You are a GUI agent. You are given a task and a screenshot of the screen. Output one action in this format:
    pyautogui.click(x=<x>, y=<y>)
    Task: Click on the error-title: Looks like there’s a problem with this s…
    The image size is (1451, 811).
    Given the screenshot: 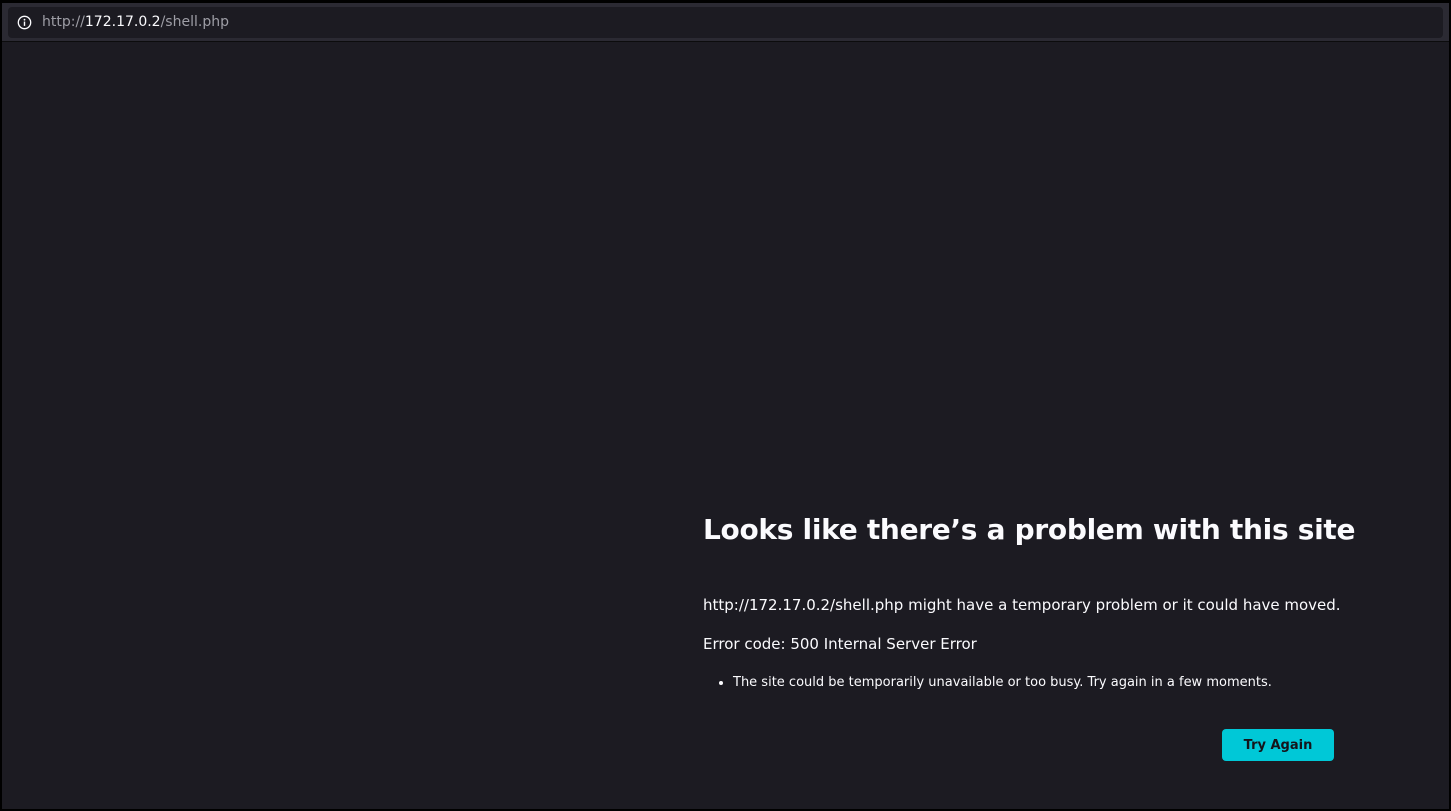 What is the action you would take?
    pyautogui.click(x=1029, y=529)
    